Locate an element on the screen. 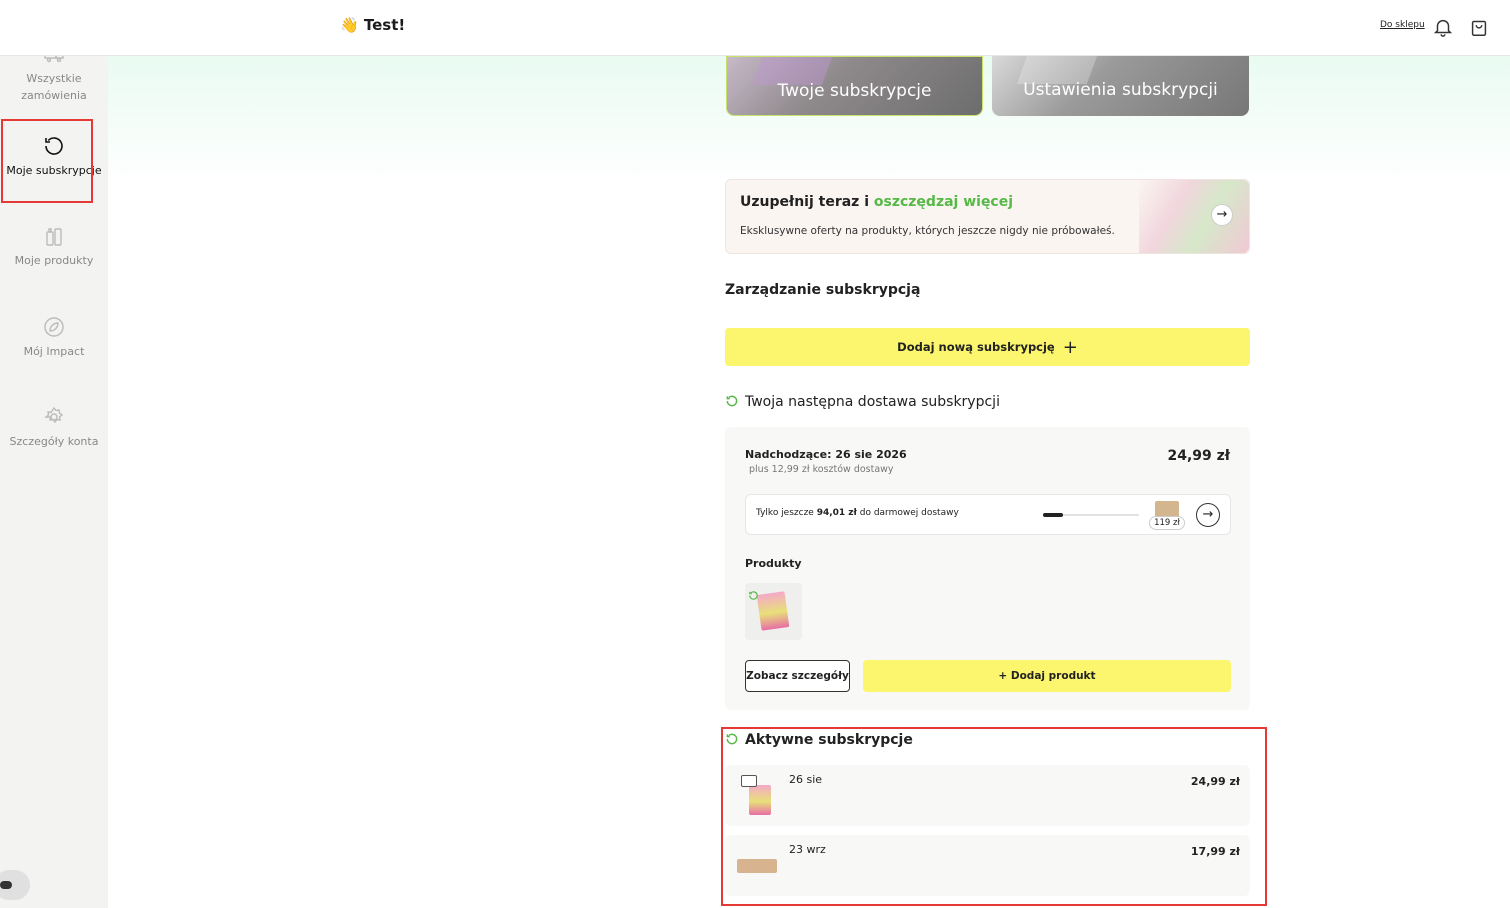 The width and height of the screenshot is (1510, 908). next-delivery-title: Twoja następna dostawa subskrypcji is located at coordinates (862, 402).